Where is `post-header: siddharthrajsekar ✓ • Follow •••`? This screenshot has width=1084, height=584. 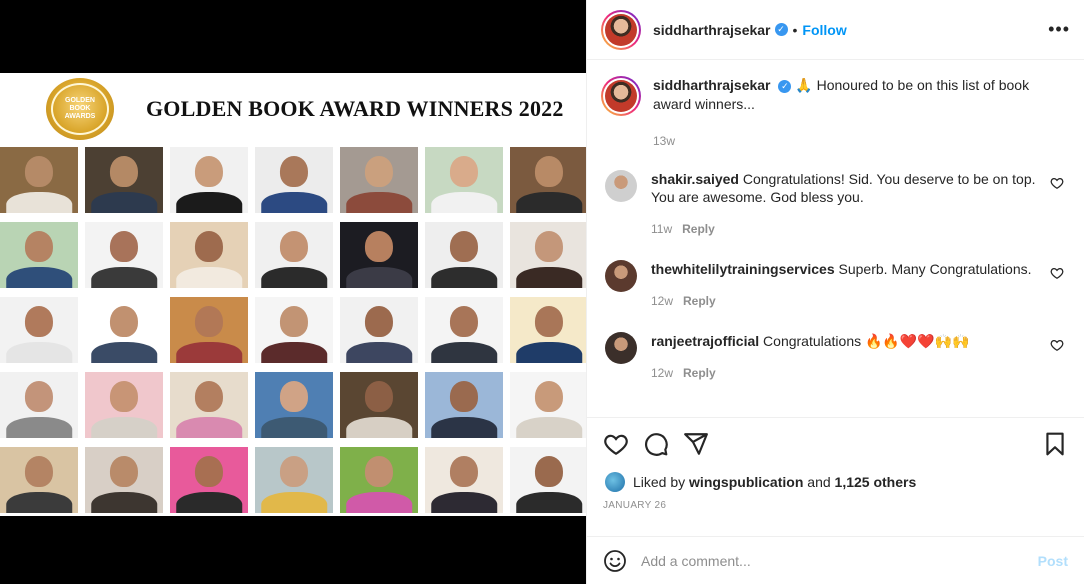
post-header: siddharthrajsekar ✓ • Follow ••• is located at coordinates (835, 30).